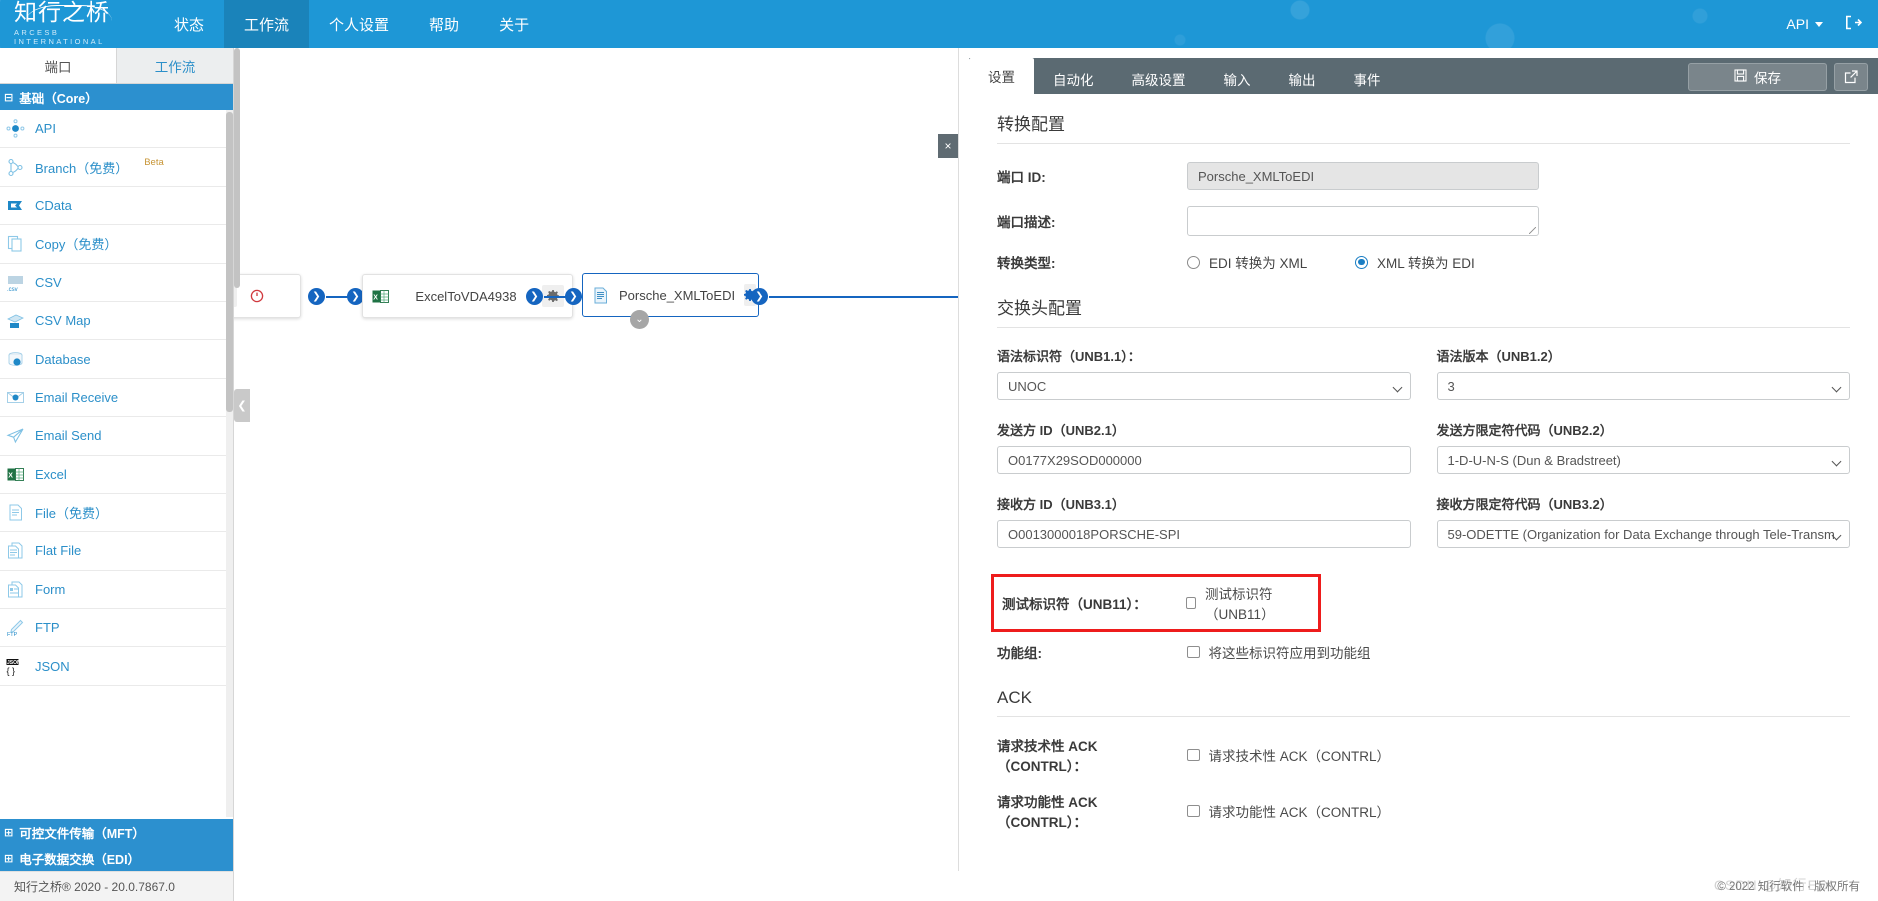 The width and height of the screenshot is (1878, 901). I want to click on sidebar-item-label: FTP, so click(47, 628).